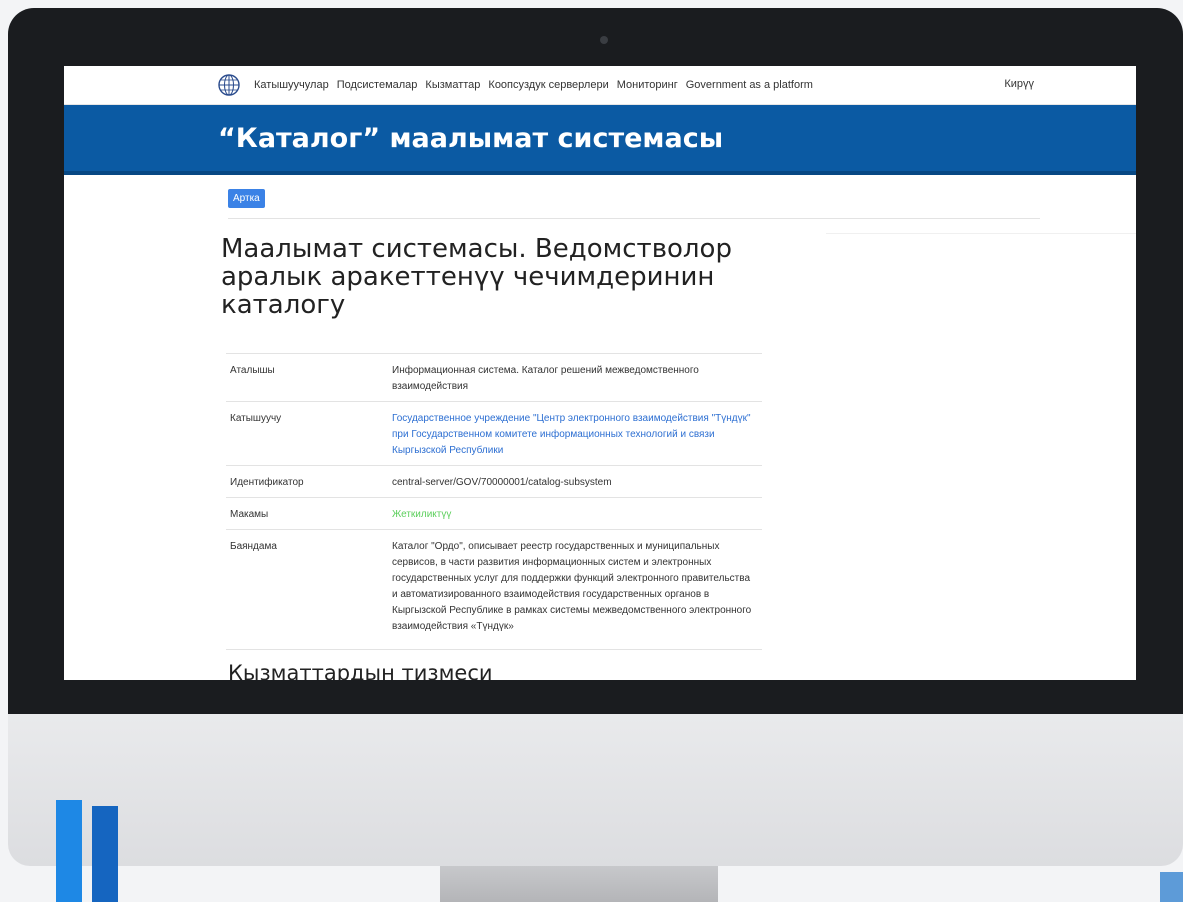 The image size is (1183, 902). What do you see at coordinates (573, 513) in the screenshot?
I see `status-value: Жеткиликтүү` at bounding box center [573, 513].